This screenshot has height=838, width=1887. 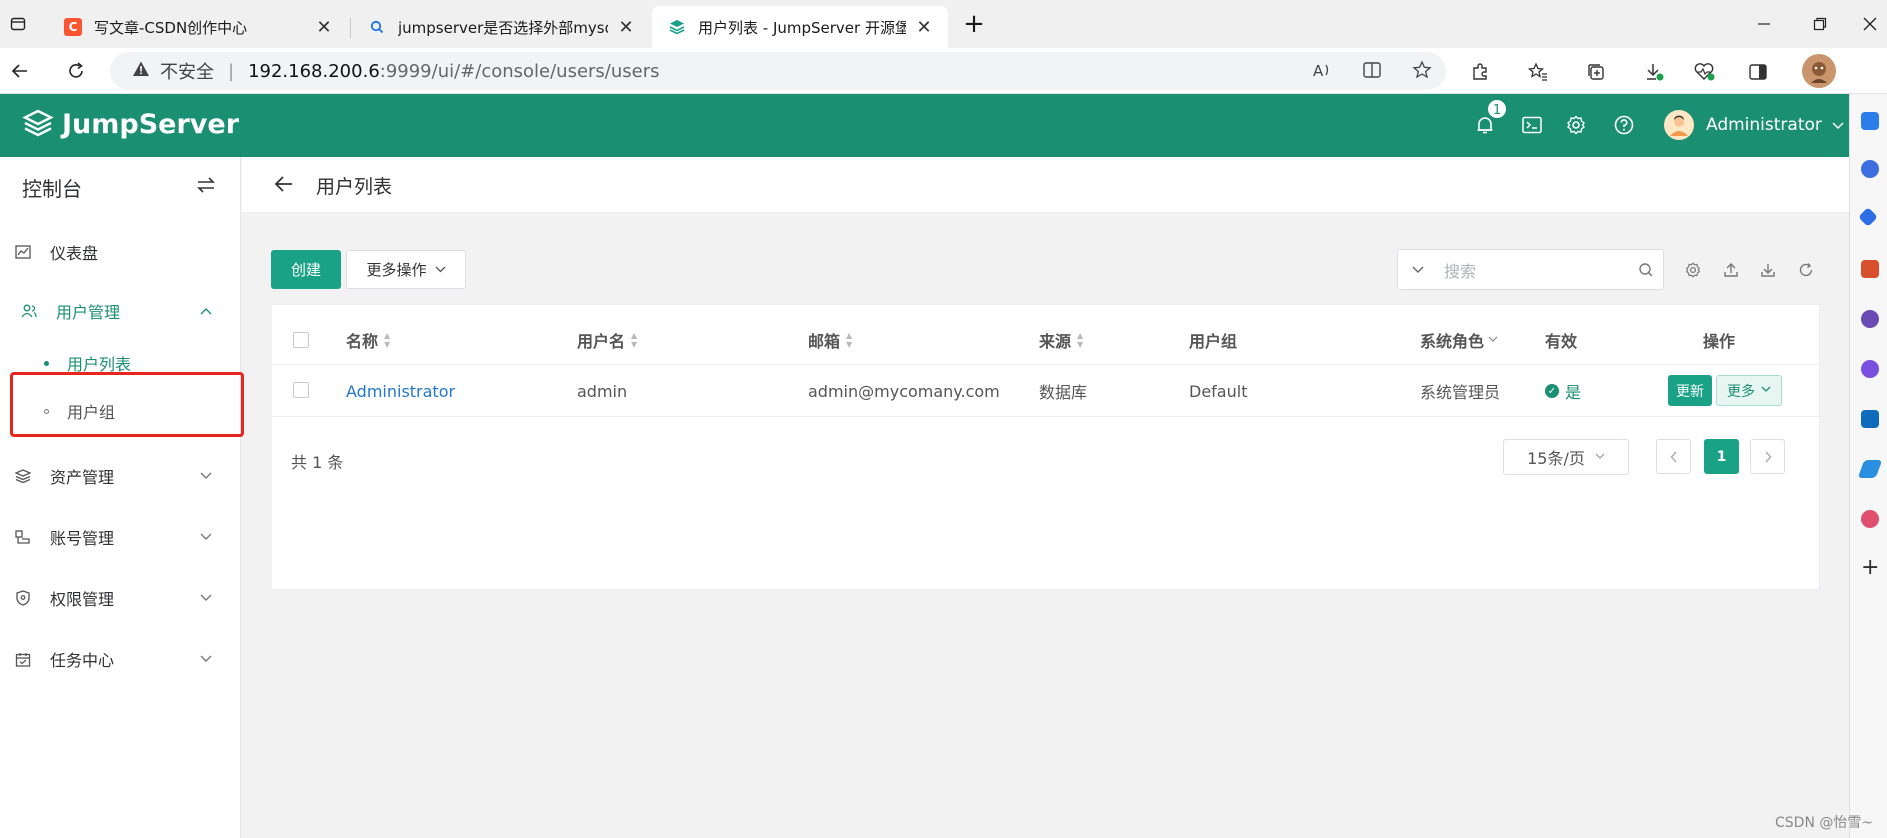 I want to click on refresh-icon, so click(x=1806, y=270).